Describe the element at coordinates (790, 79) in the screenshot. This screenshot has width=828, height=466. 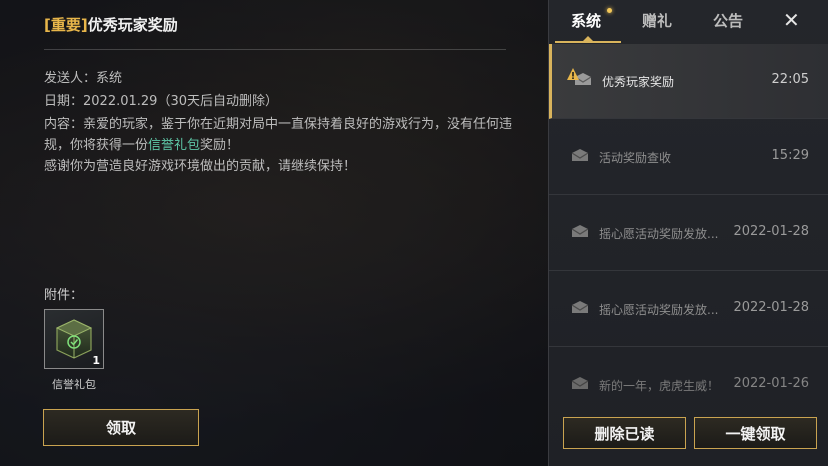
I see `mail-time: 22:05` at that location.